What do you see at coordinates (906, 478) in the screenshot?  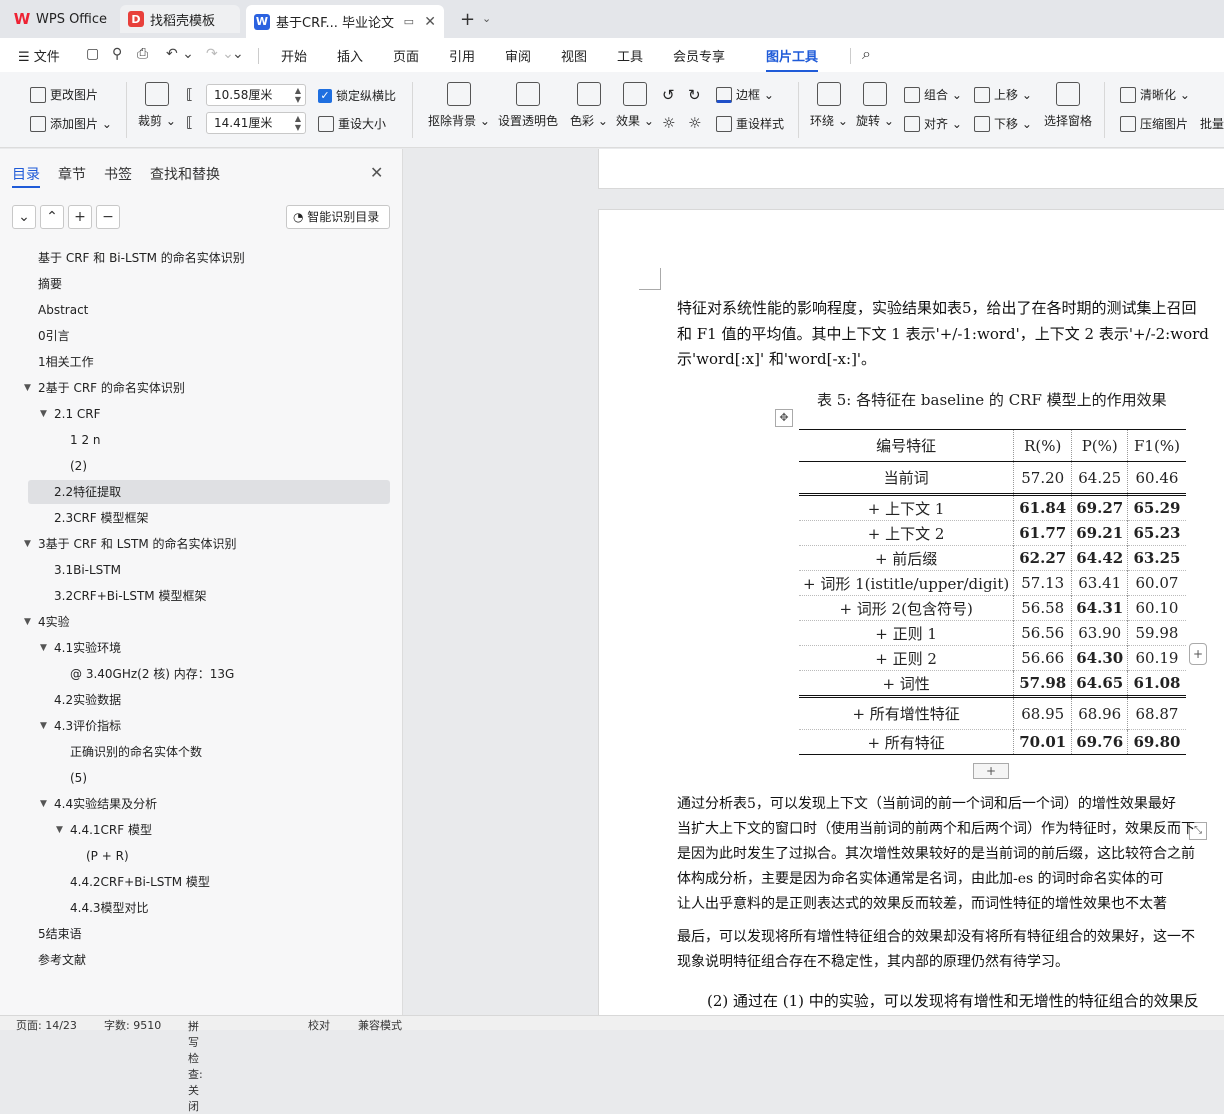 I see `table-cell: 当前词` at bounding box center [906, 478].